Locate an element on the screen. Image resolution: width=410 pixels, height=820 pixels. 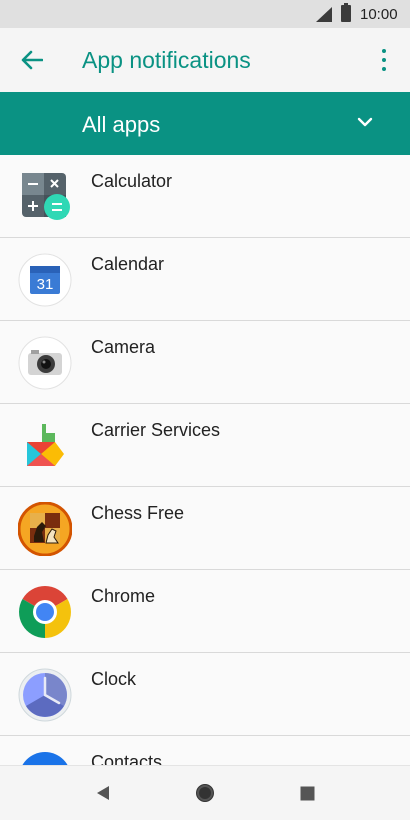
chrome-icon is located at coordinates (45, 612).